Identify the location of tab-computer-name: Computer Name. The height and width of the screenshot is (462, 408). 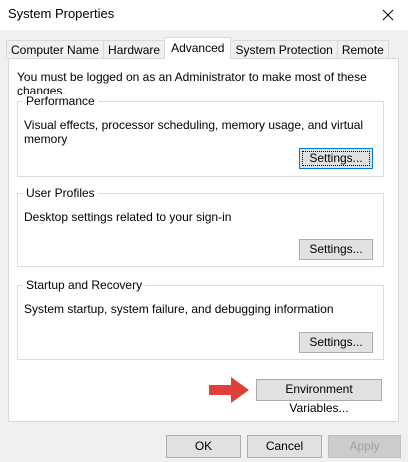
(55, 49).